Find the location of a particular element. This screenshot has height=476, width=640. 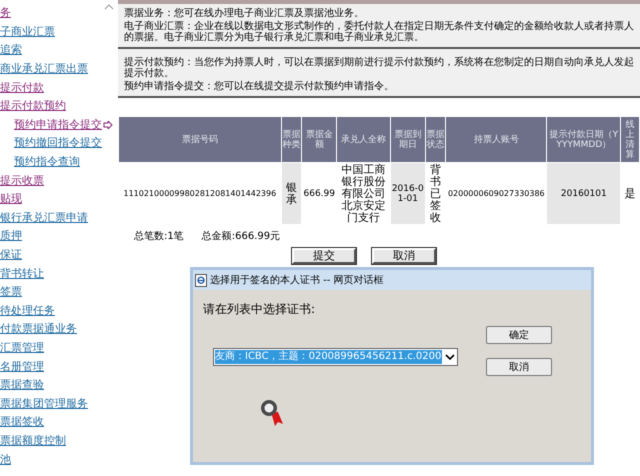

info-paragraph: 提示付款预约：当您作为持票人时，可以在票据到期前进行提示付款预约，系统将在您制定的日期自动向承兑人发起提示付款。 is located at coordinates (379, 68).